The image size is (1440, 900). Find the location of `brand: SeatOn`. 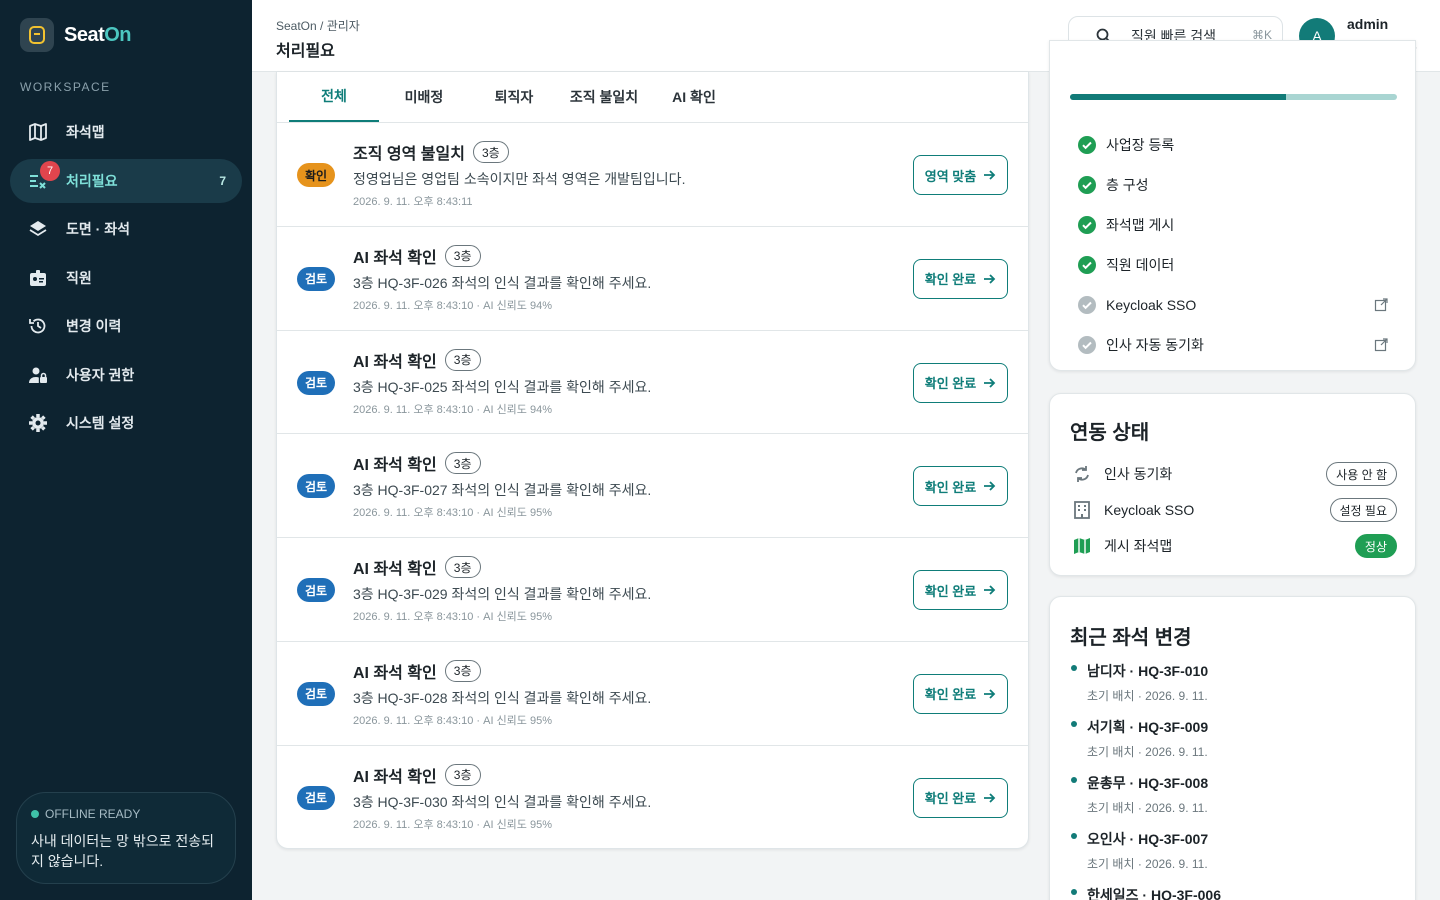

brand: SeatOn is located at coordinates (76, 35).